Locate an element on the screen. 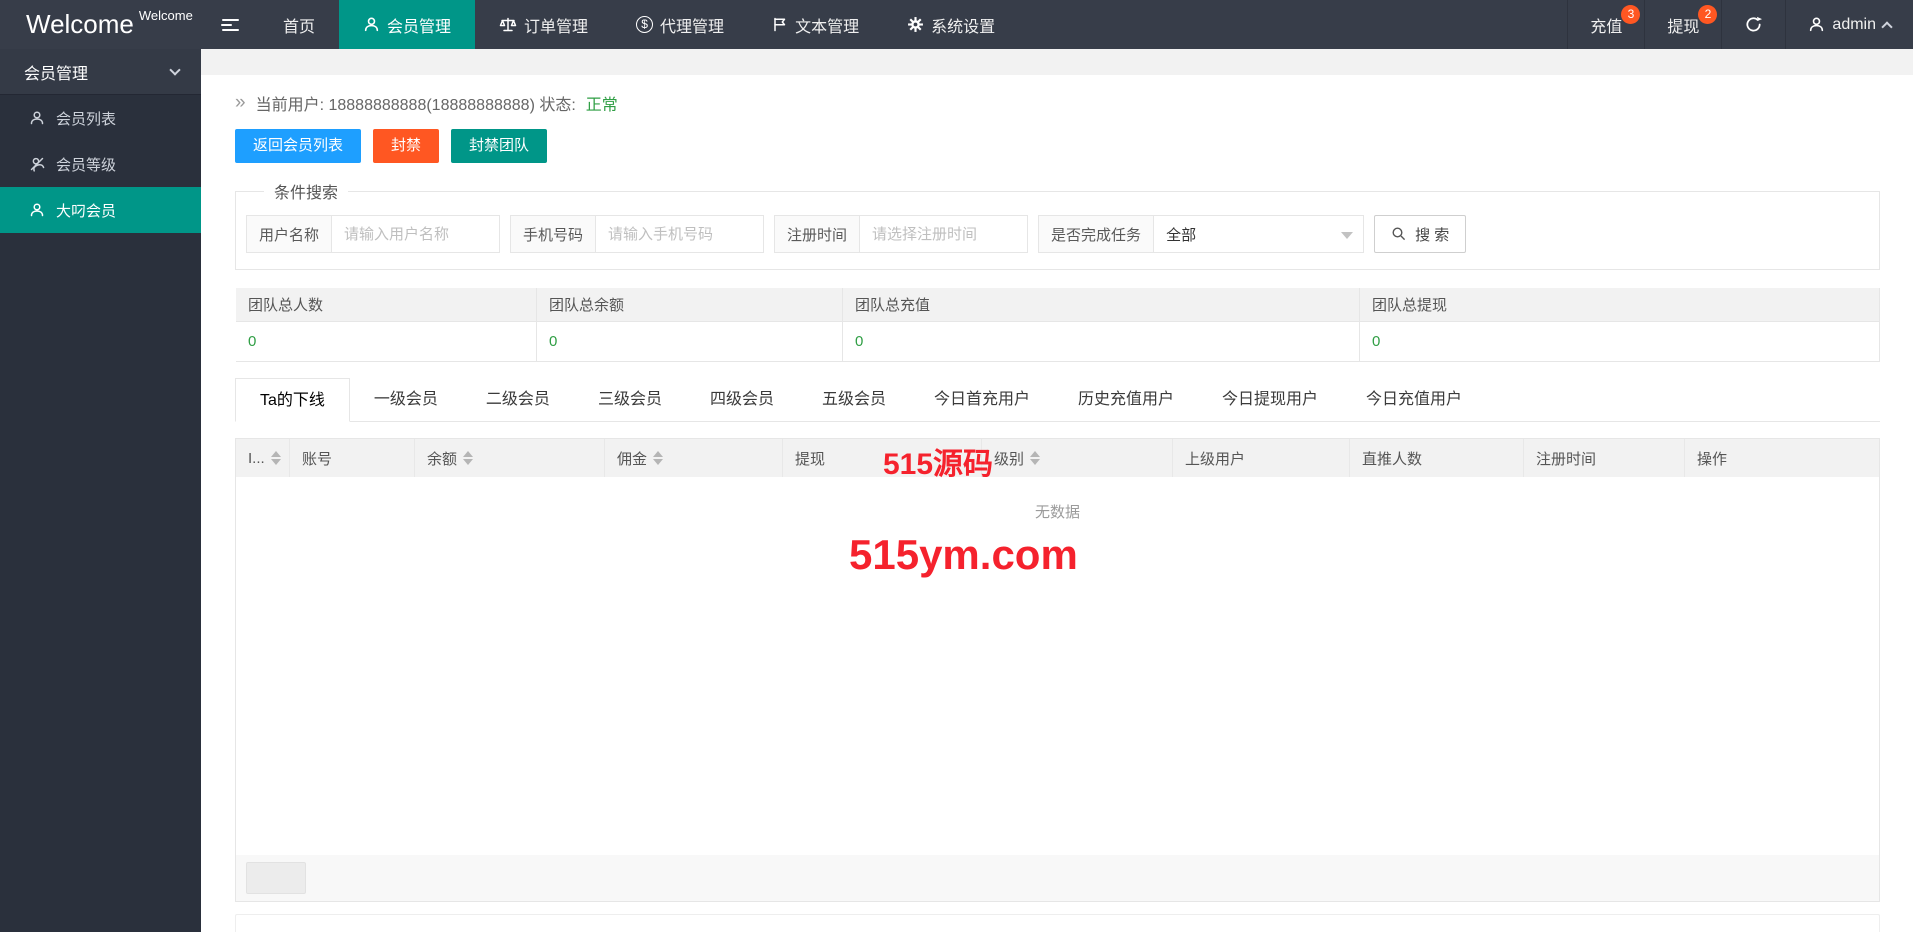 This screenshot has width=1913, height=932. task-complete-label: 是否完成任务 is located at coordinates (1096, 234).